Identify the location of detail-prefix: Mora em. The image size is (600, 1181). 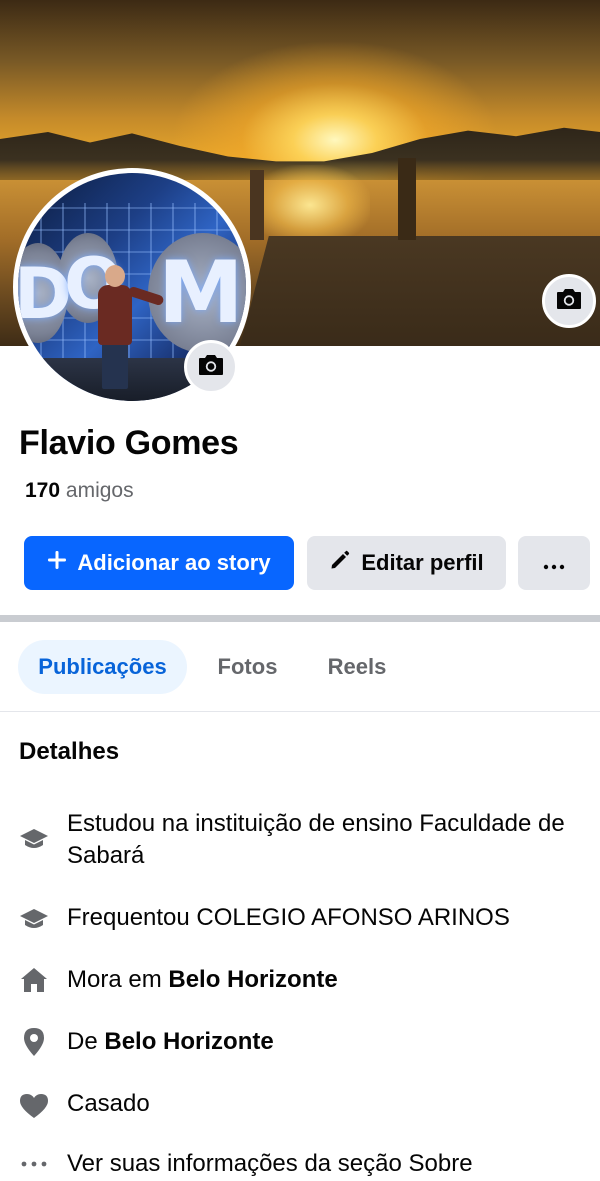
(118, 979).